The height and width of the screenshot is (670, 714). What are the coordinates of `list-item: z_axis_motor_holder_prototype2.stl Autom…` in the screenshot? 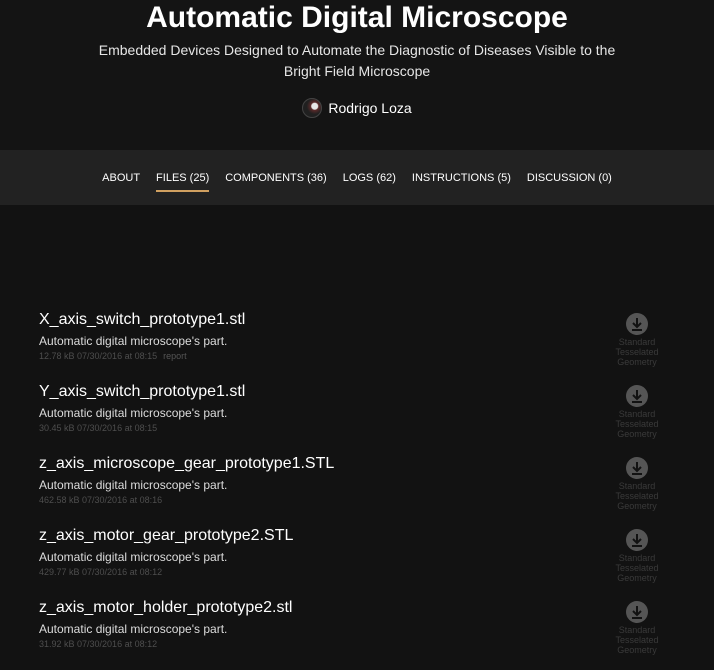 It's located at (357, 634).